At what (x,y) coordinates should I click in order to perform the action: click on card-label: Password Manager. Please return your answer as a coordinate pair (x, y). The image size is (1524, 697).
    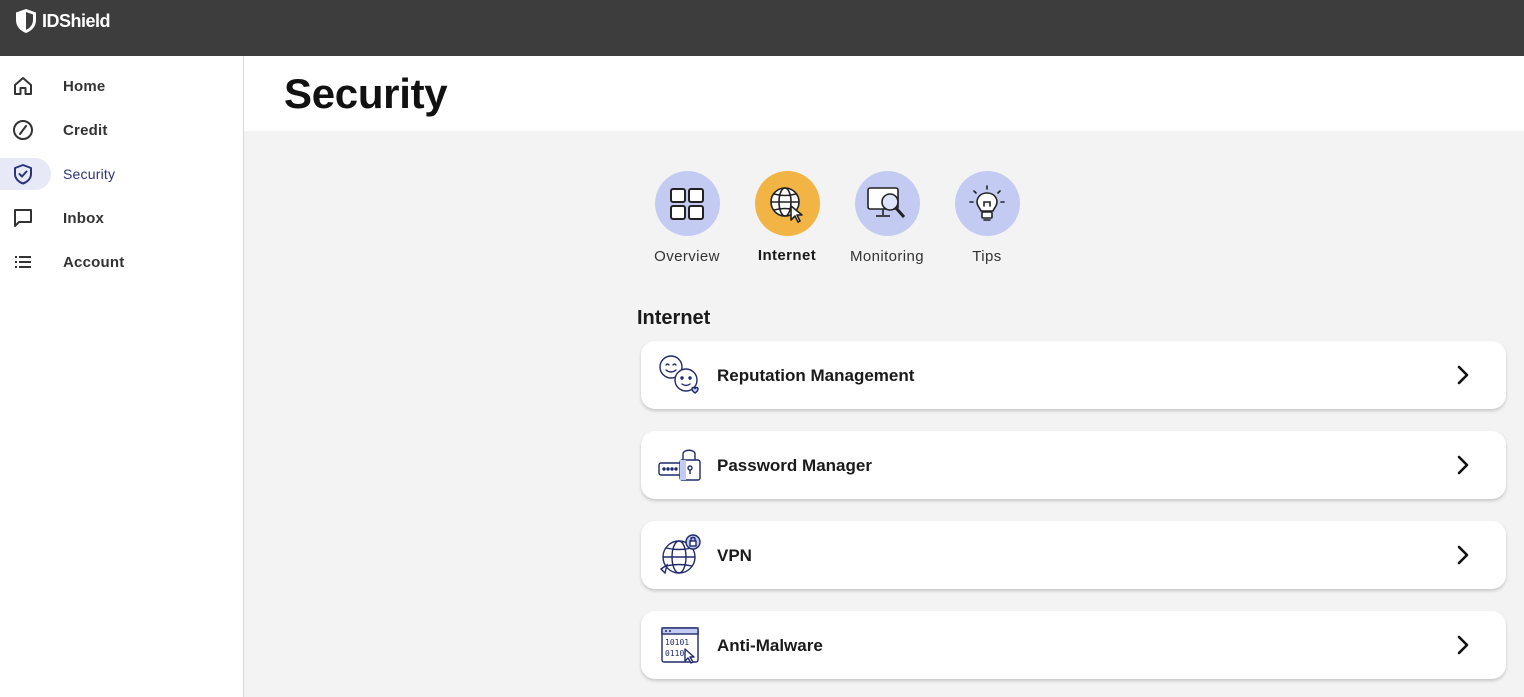
    Looking at the image, I should click on (794, 465).